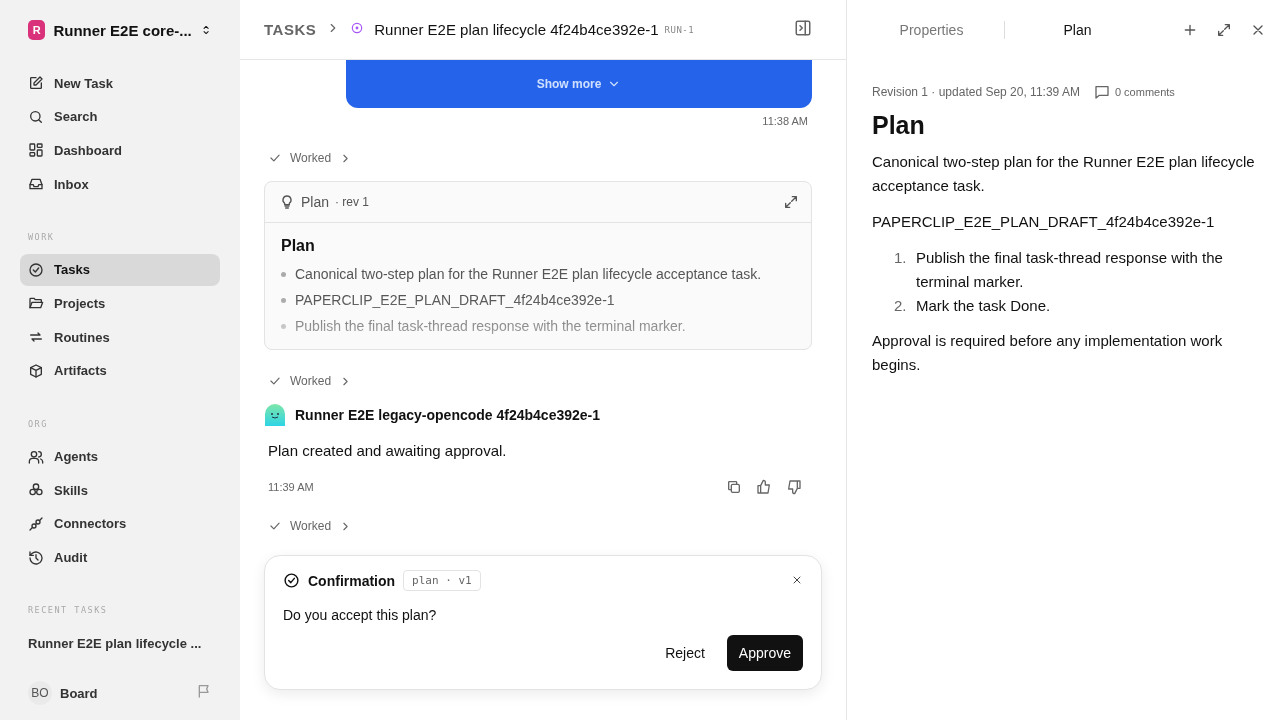 This screenshot has height=720, width=1280. I want to click on workspace-logo: R, so click(37, 30).